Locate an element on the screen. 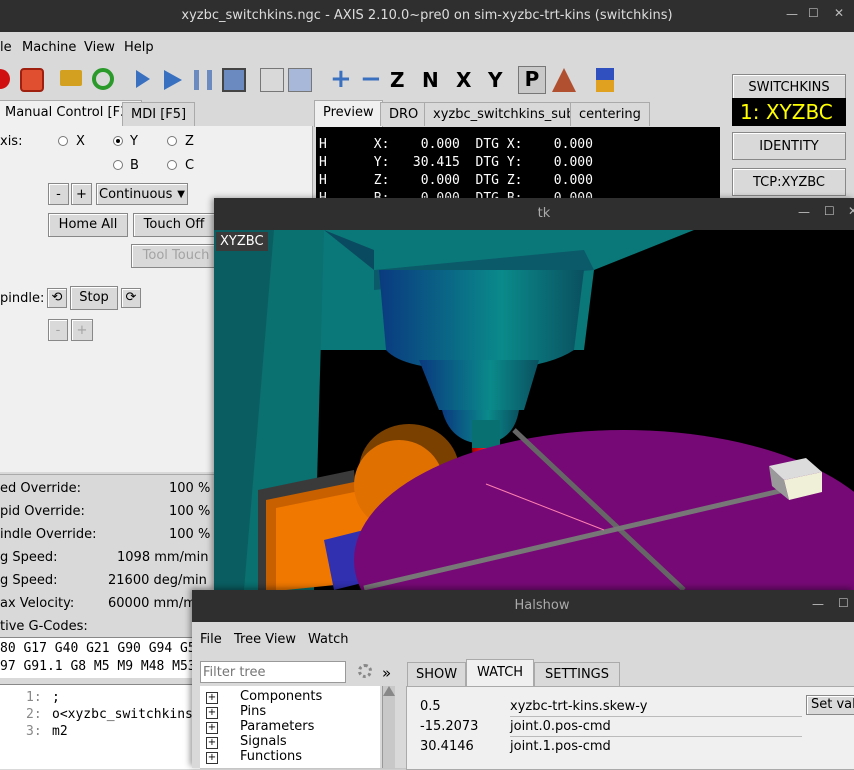 The image size is (854, 770). jog-plus-button: + is located at coordinates (81, 194).